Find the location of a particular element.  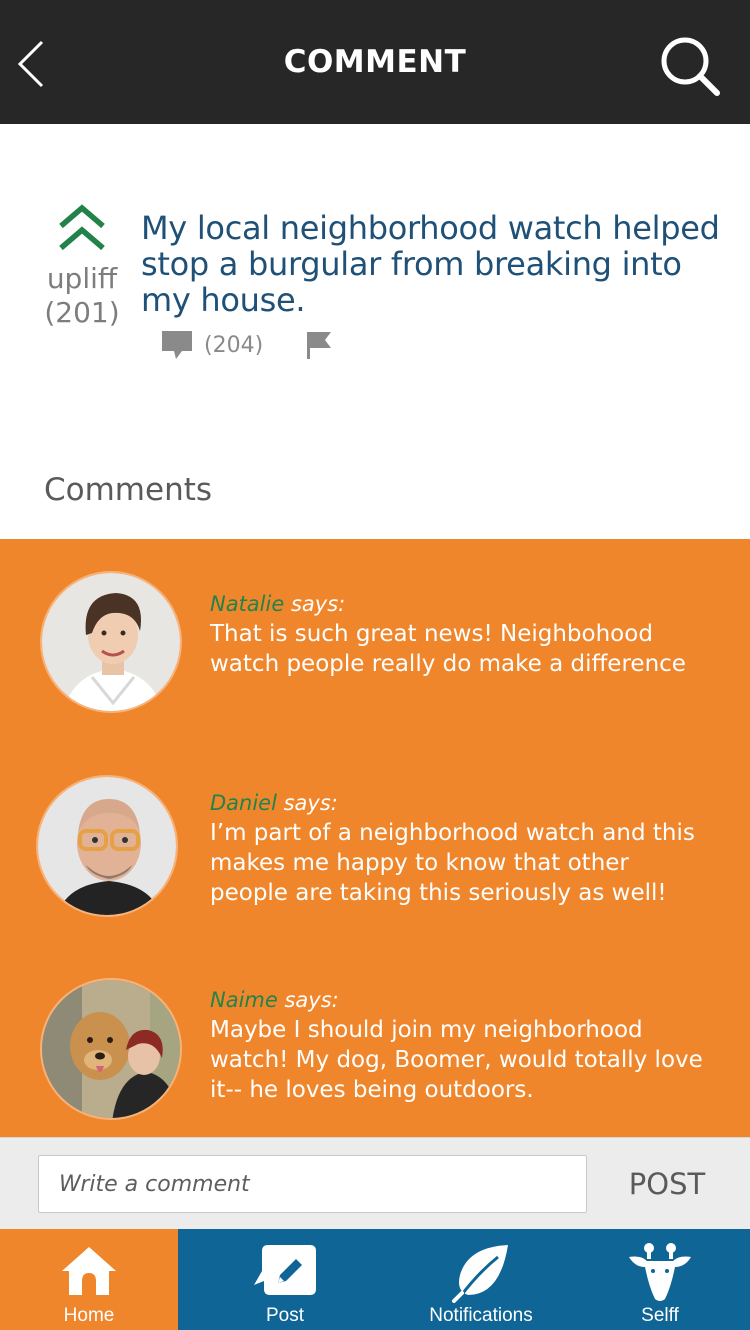

comment-author: Natalie is located at coordinates (247, 604).